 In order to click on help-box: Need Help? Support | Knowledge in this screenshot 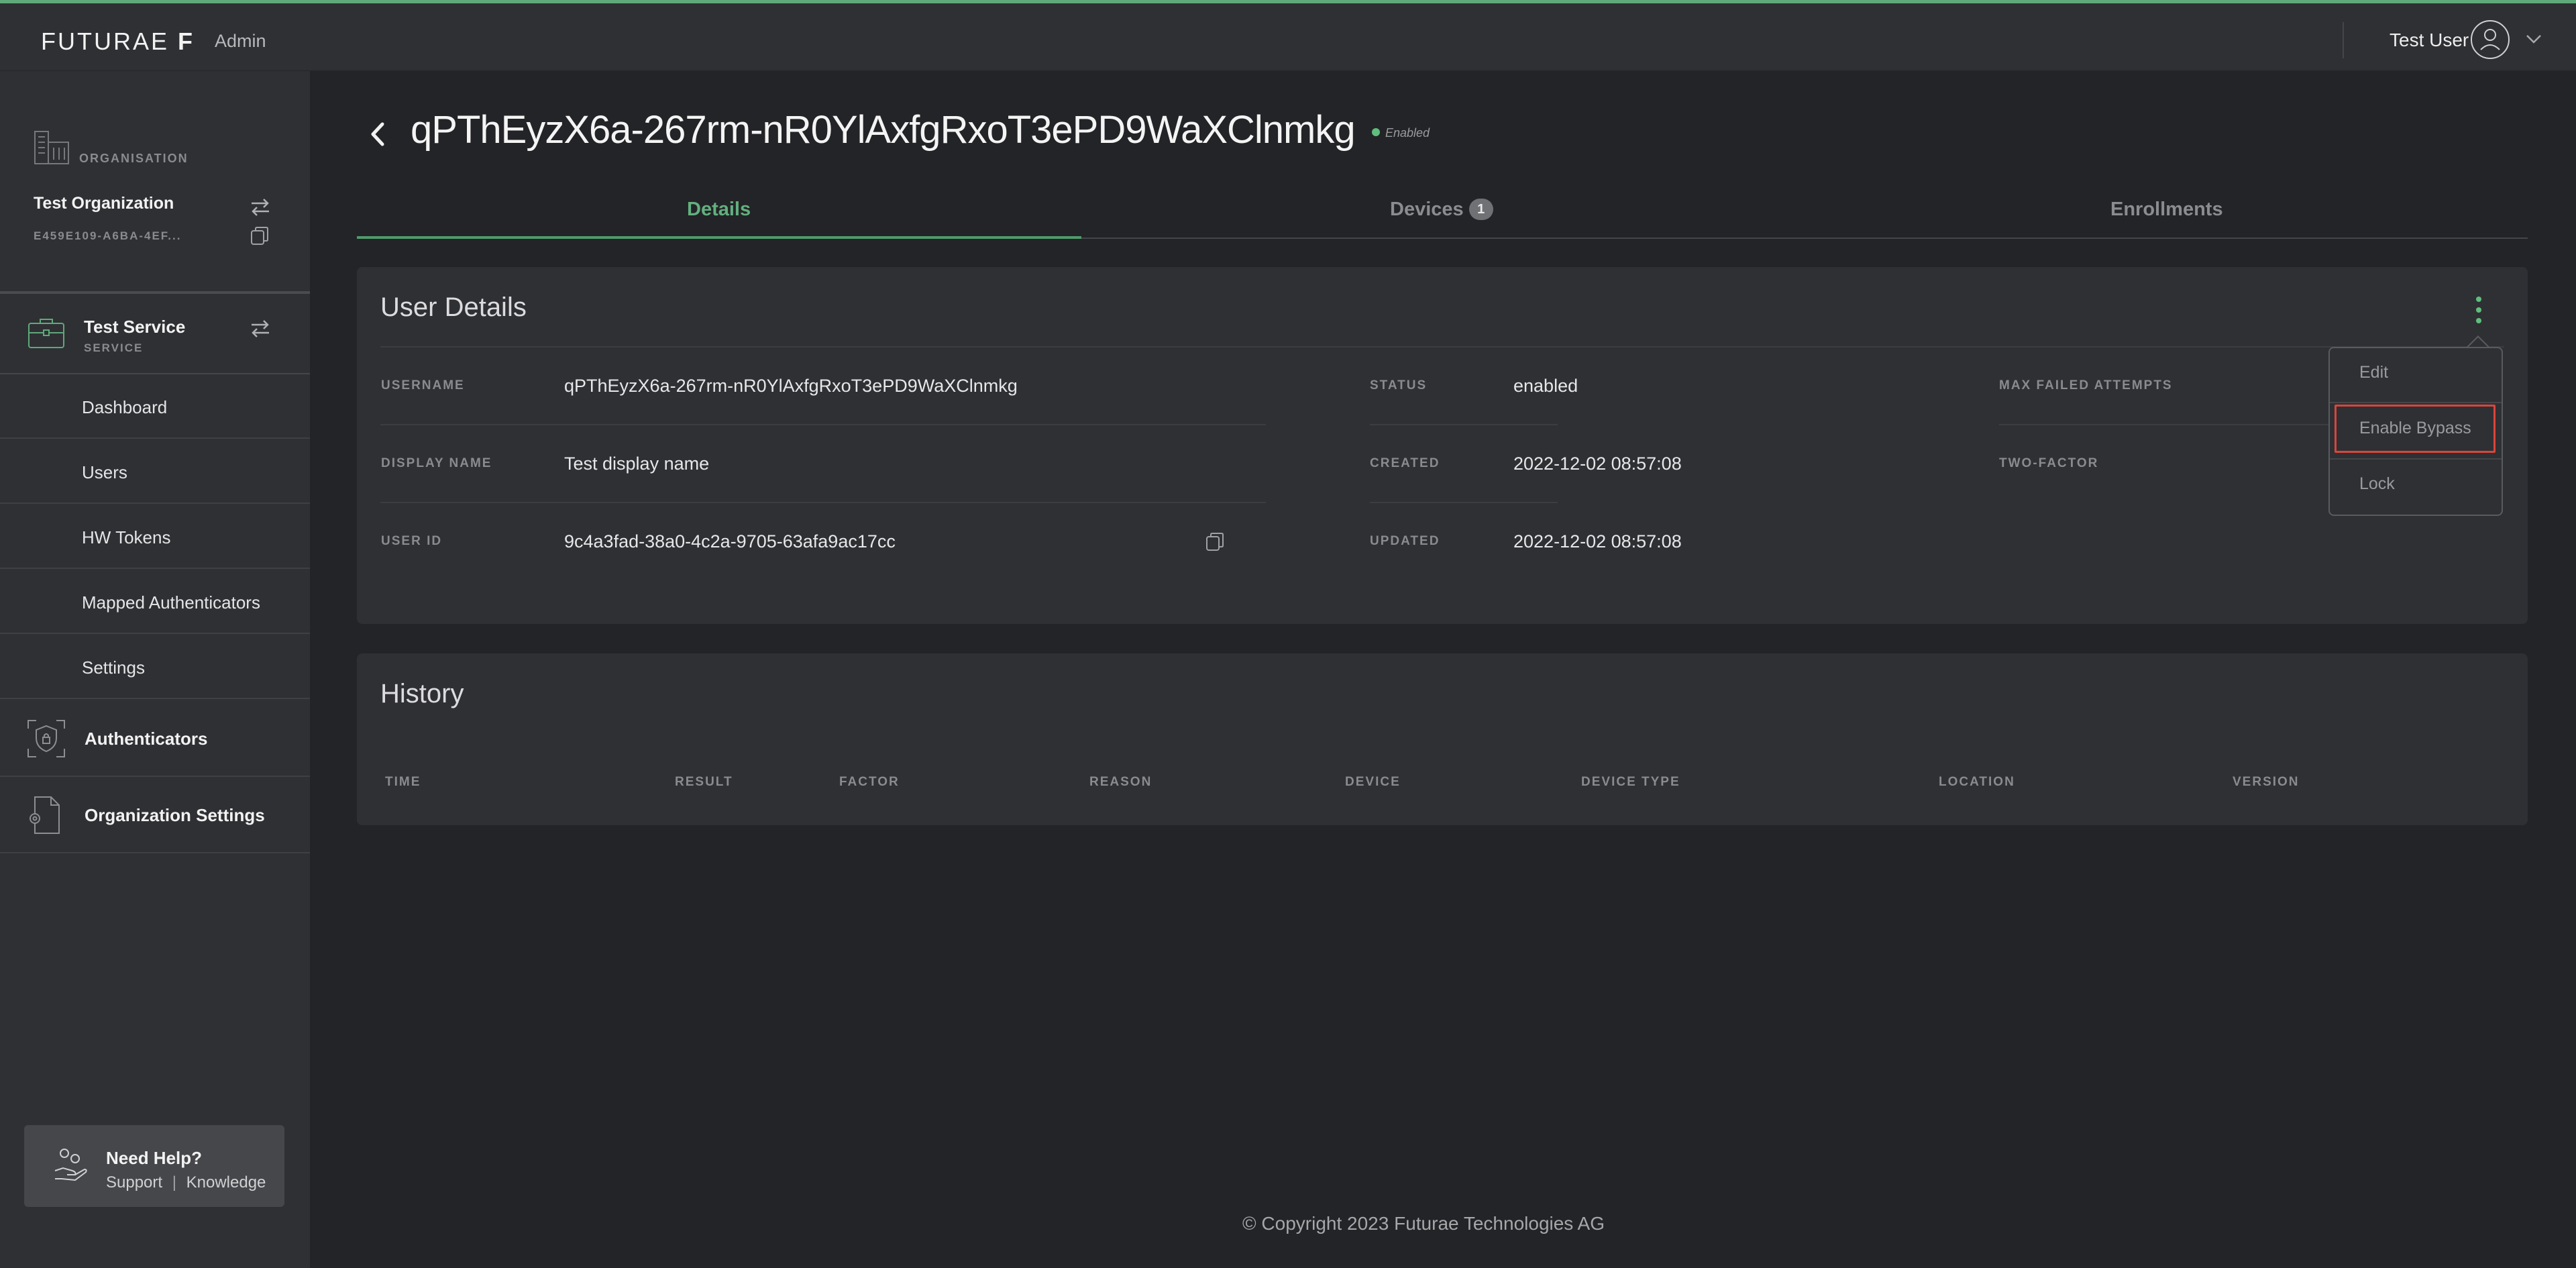, I will do `click(154, 1166)`.